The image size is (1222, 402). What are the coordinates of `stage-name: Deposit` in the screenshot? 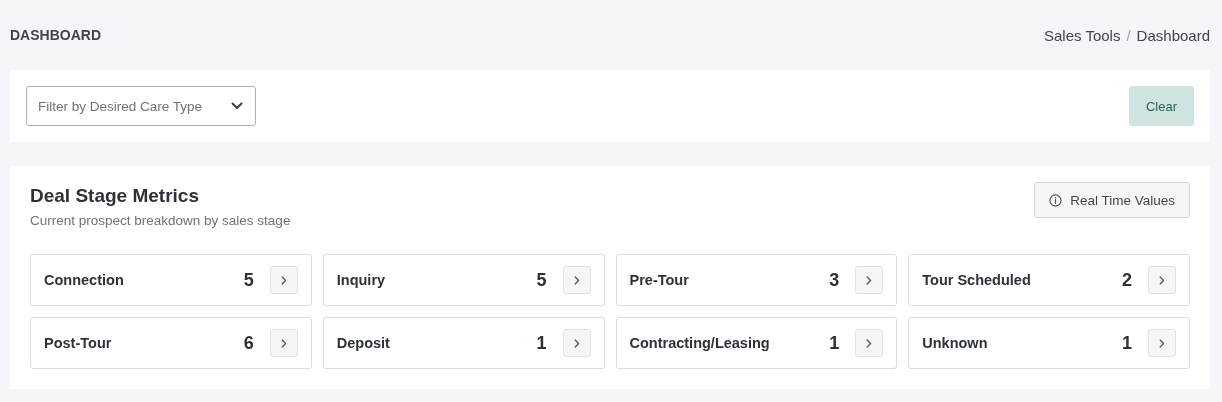 It's located at (363, 343).